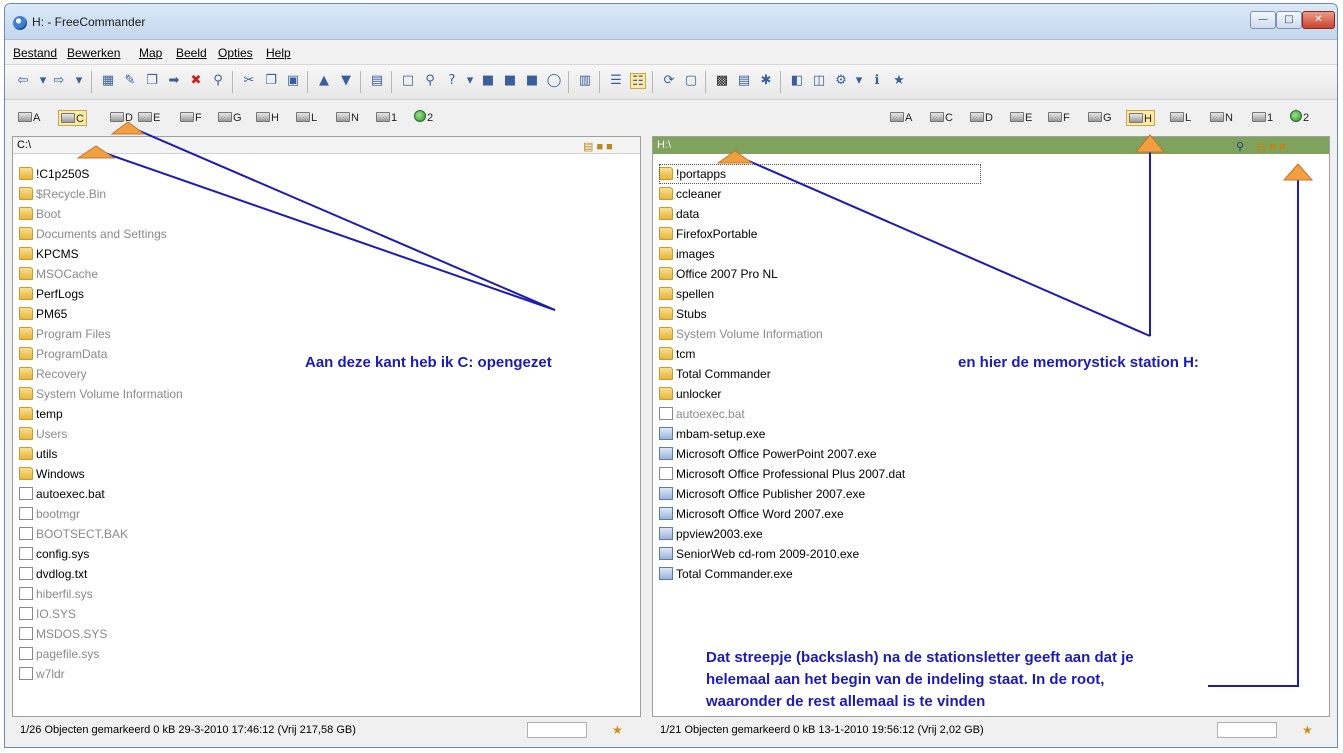 This screenshot has width=1343, height=753. Describe the element at coordinates (249, 81) in the screenshot. I see `cut-icon: ✂` at that location.